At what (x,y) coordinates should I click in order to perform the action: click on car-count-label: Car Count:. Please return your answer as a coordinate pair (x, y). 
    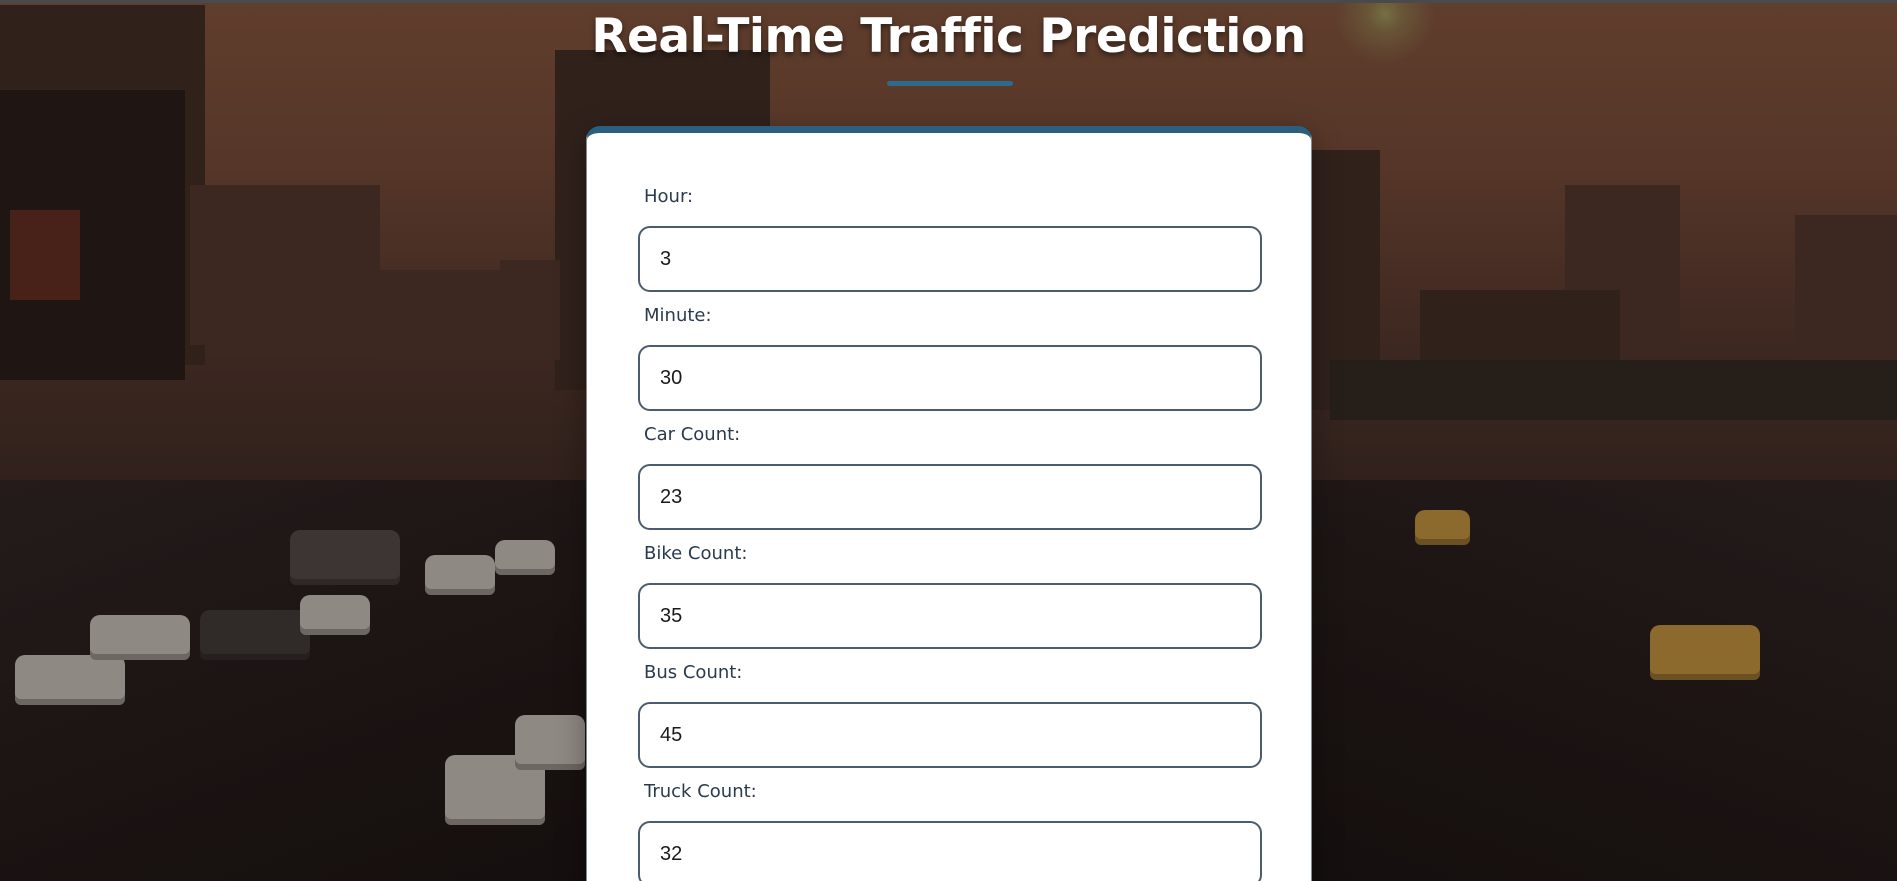
    Looking at the image, I should click on (692, 434).